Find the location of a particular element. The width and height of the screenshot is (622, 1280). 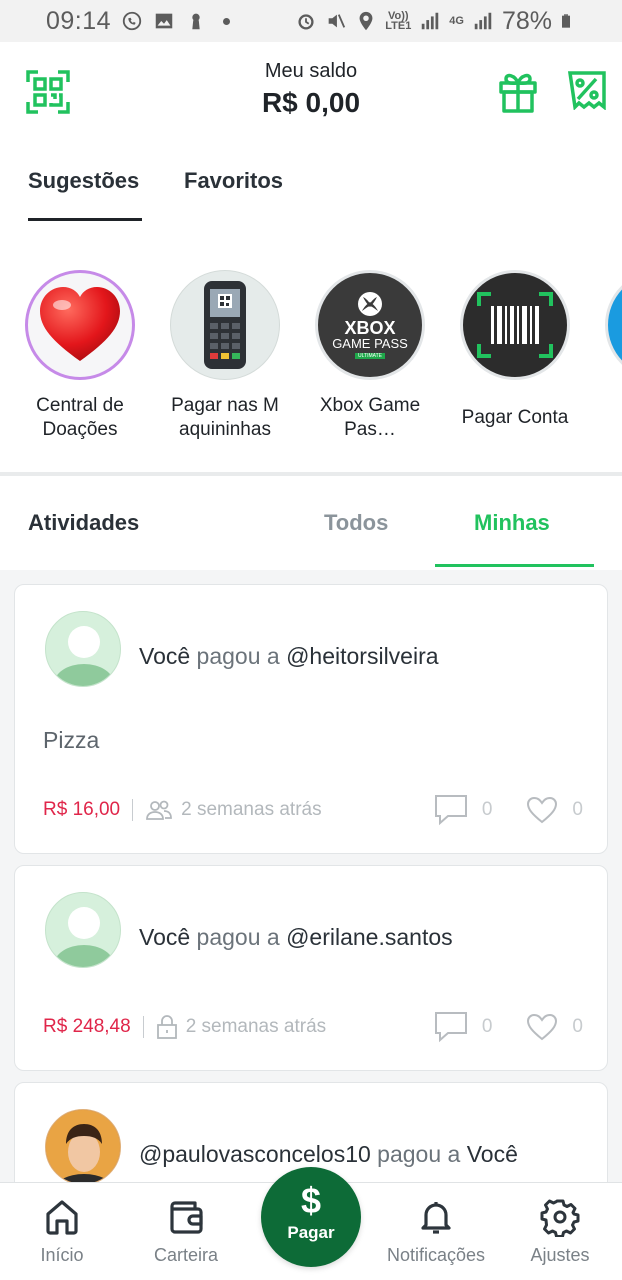

alarm-icon is located at coordinates (306, 22).